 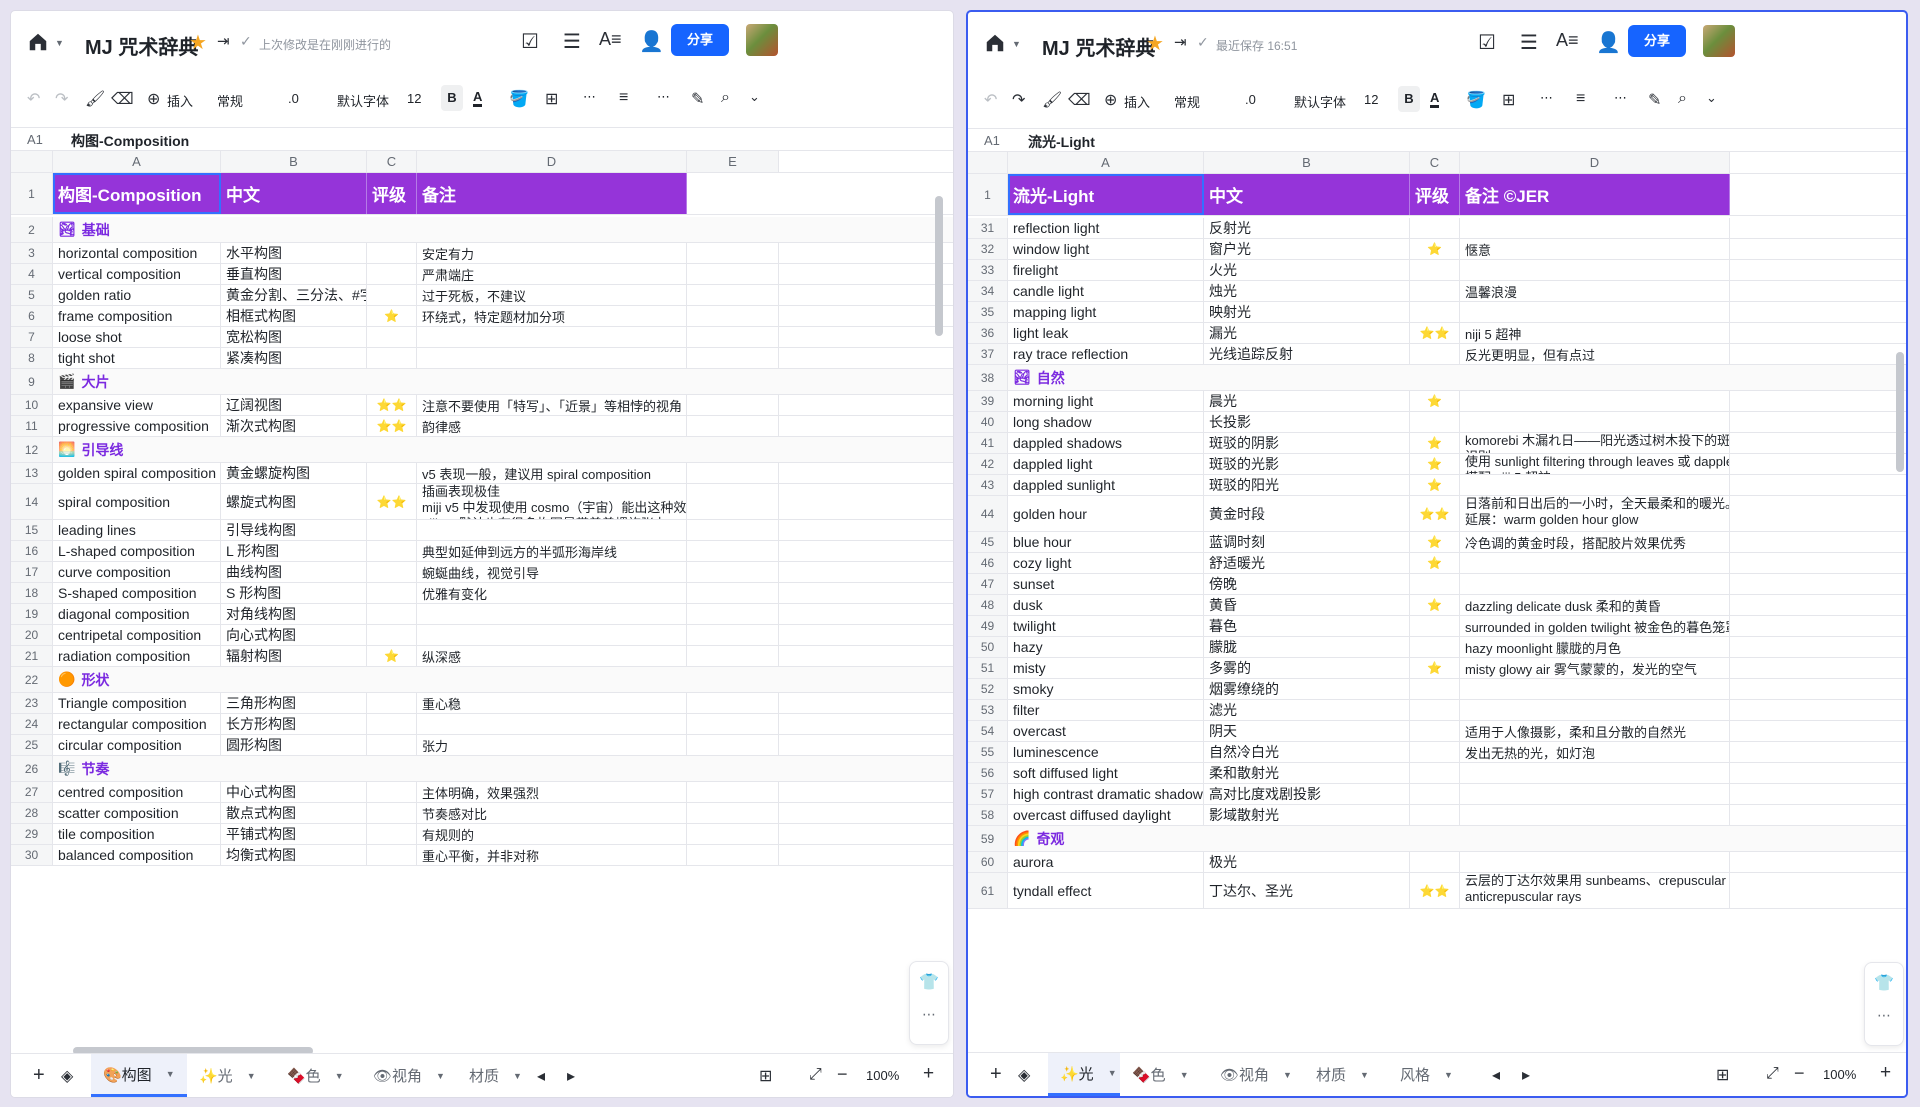 I want to click on section-row: 2 🏞 基础, so click(x=482, y=230).